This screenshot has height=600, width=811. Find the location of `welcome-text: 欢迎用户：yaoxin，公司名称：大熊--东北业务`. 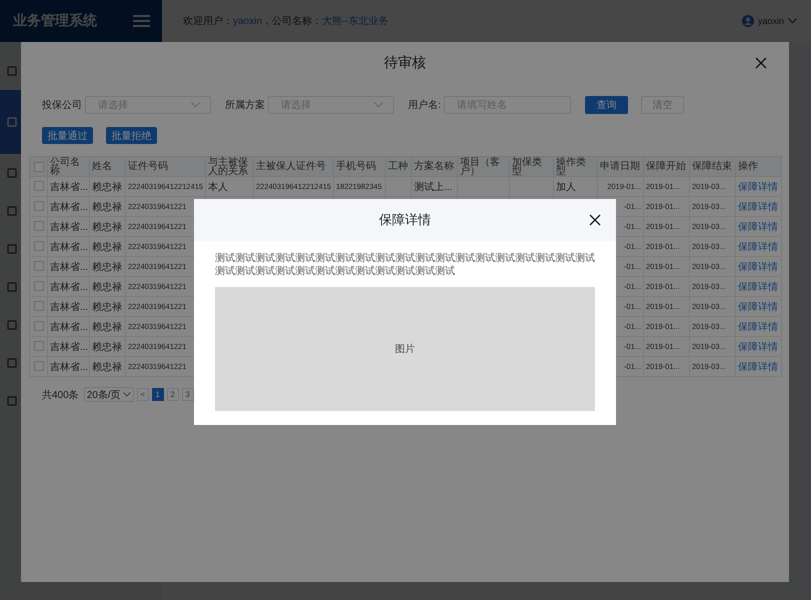

welcome-text: 欢迎用户：yaoxin，公司名称：大熊--东北业务 is located at coordinates (286, 21).